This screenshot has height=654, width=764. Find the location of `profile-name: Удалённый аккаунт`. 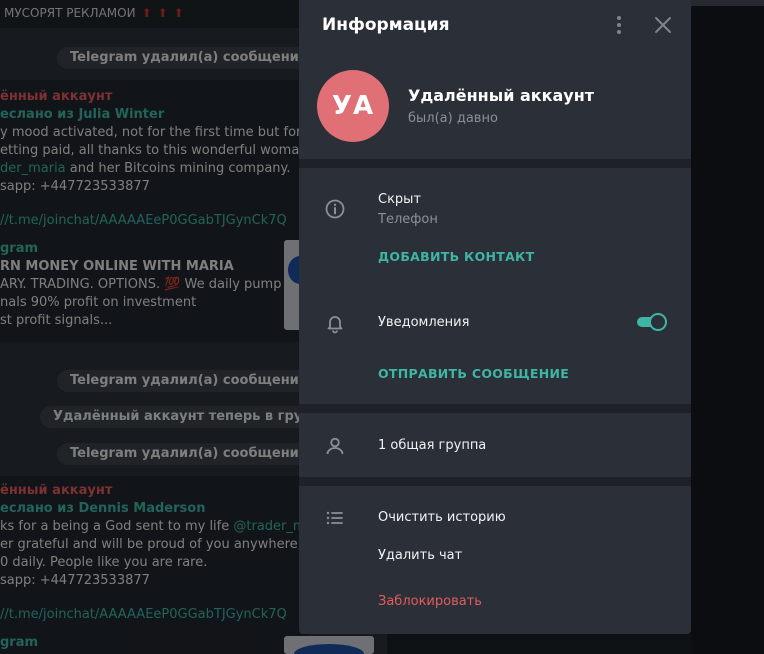

profile-name: Удалённый аккаунт is located at coordinates (501, 95).